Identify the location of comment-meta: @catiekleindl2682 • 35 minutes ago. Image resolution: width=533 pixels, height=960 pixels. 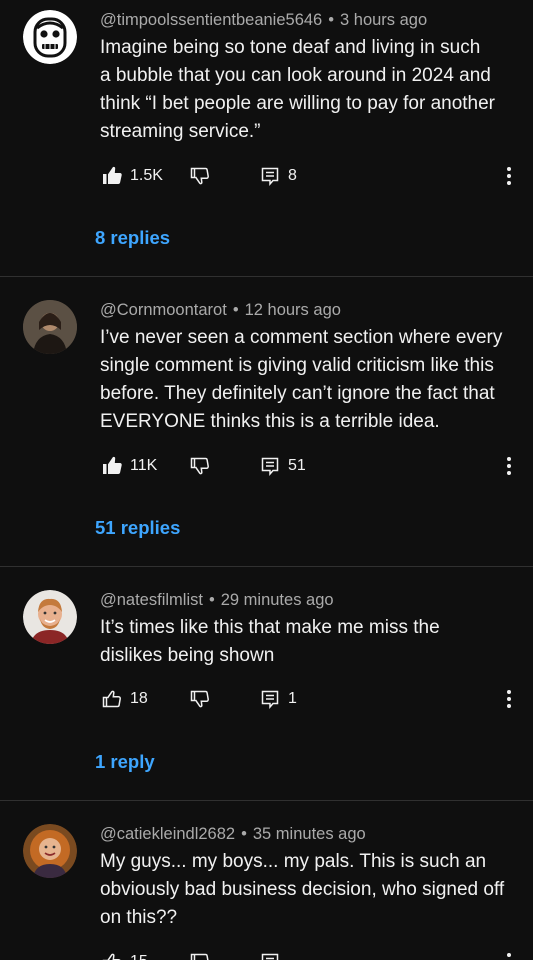
(233, 834).